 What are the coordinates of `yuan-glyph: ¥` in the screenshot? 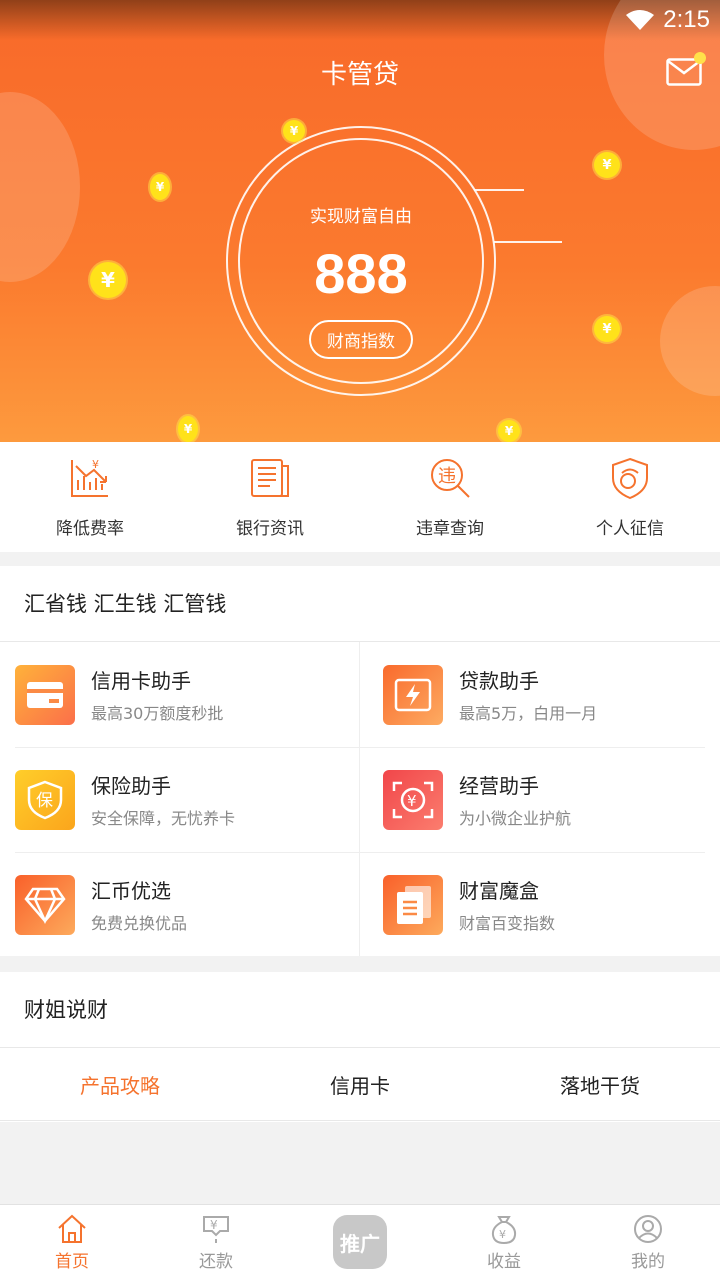 It's located at (412, 801).